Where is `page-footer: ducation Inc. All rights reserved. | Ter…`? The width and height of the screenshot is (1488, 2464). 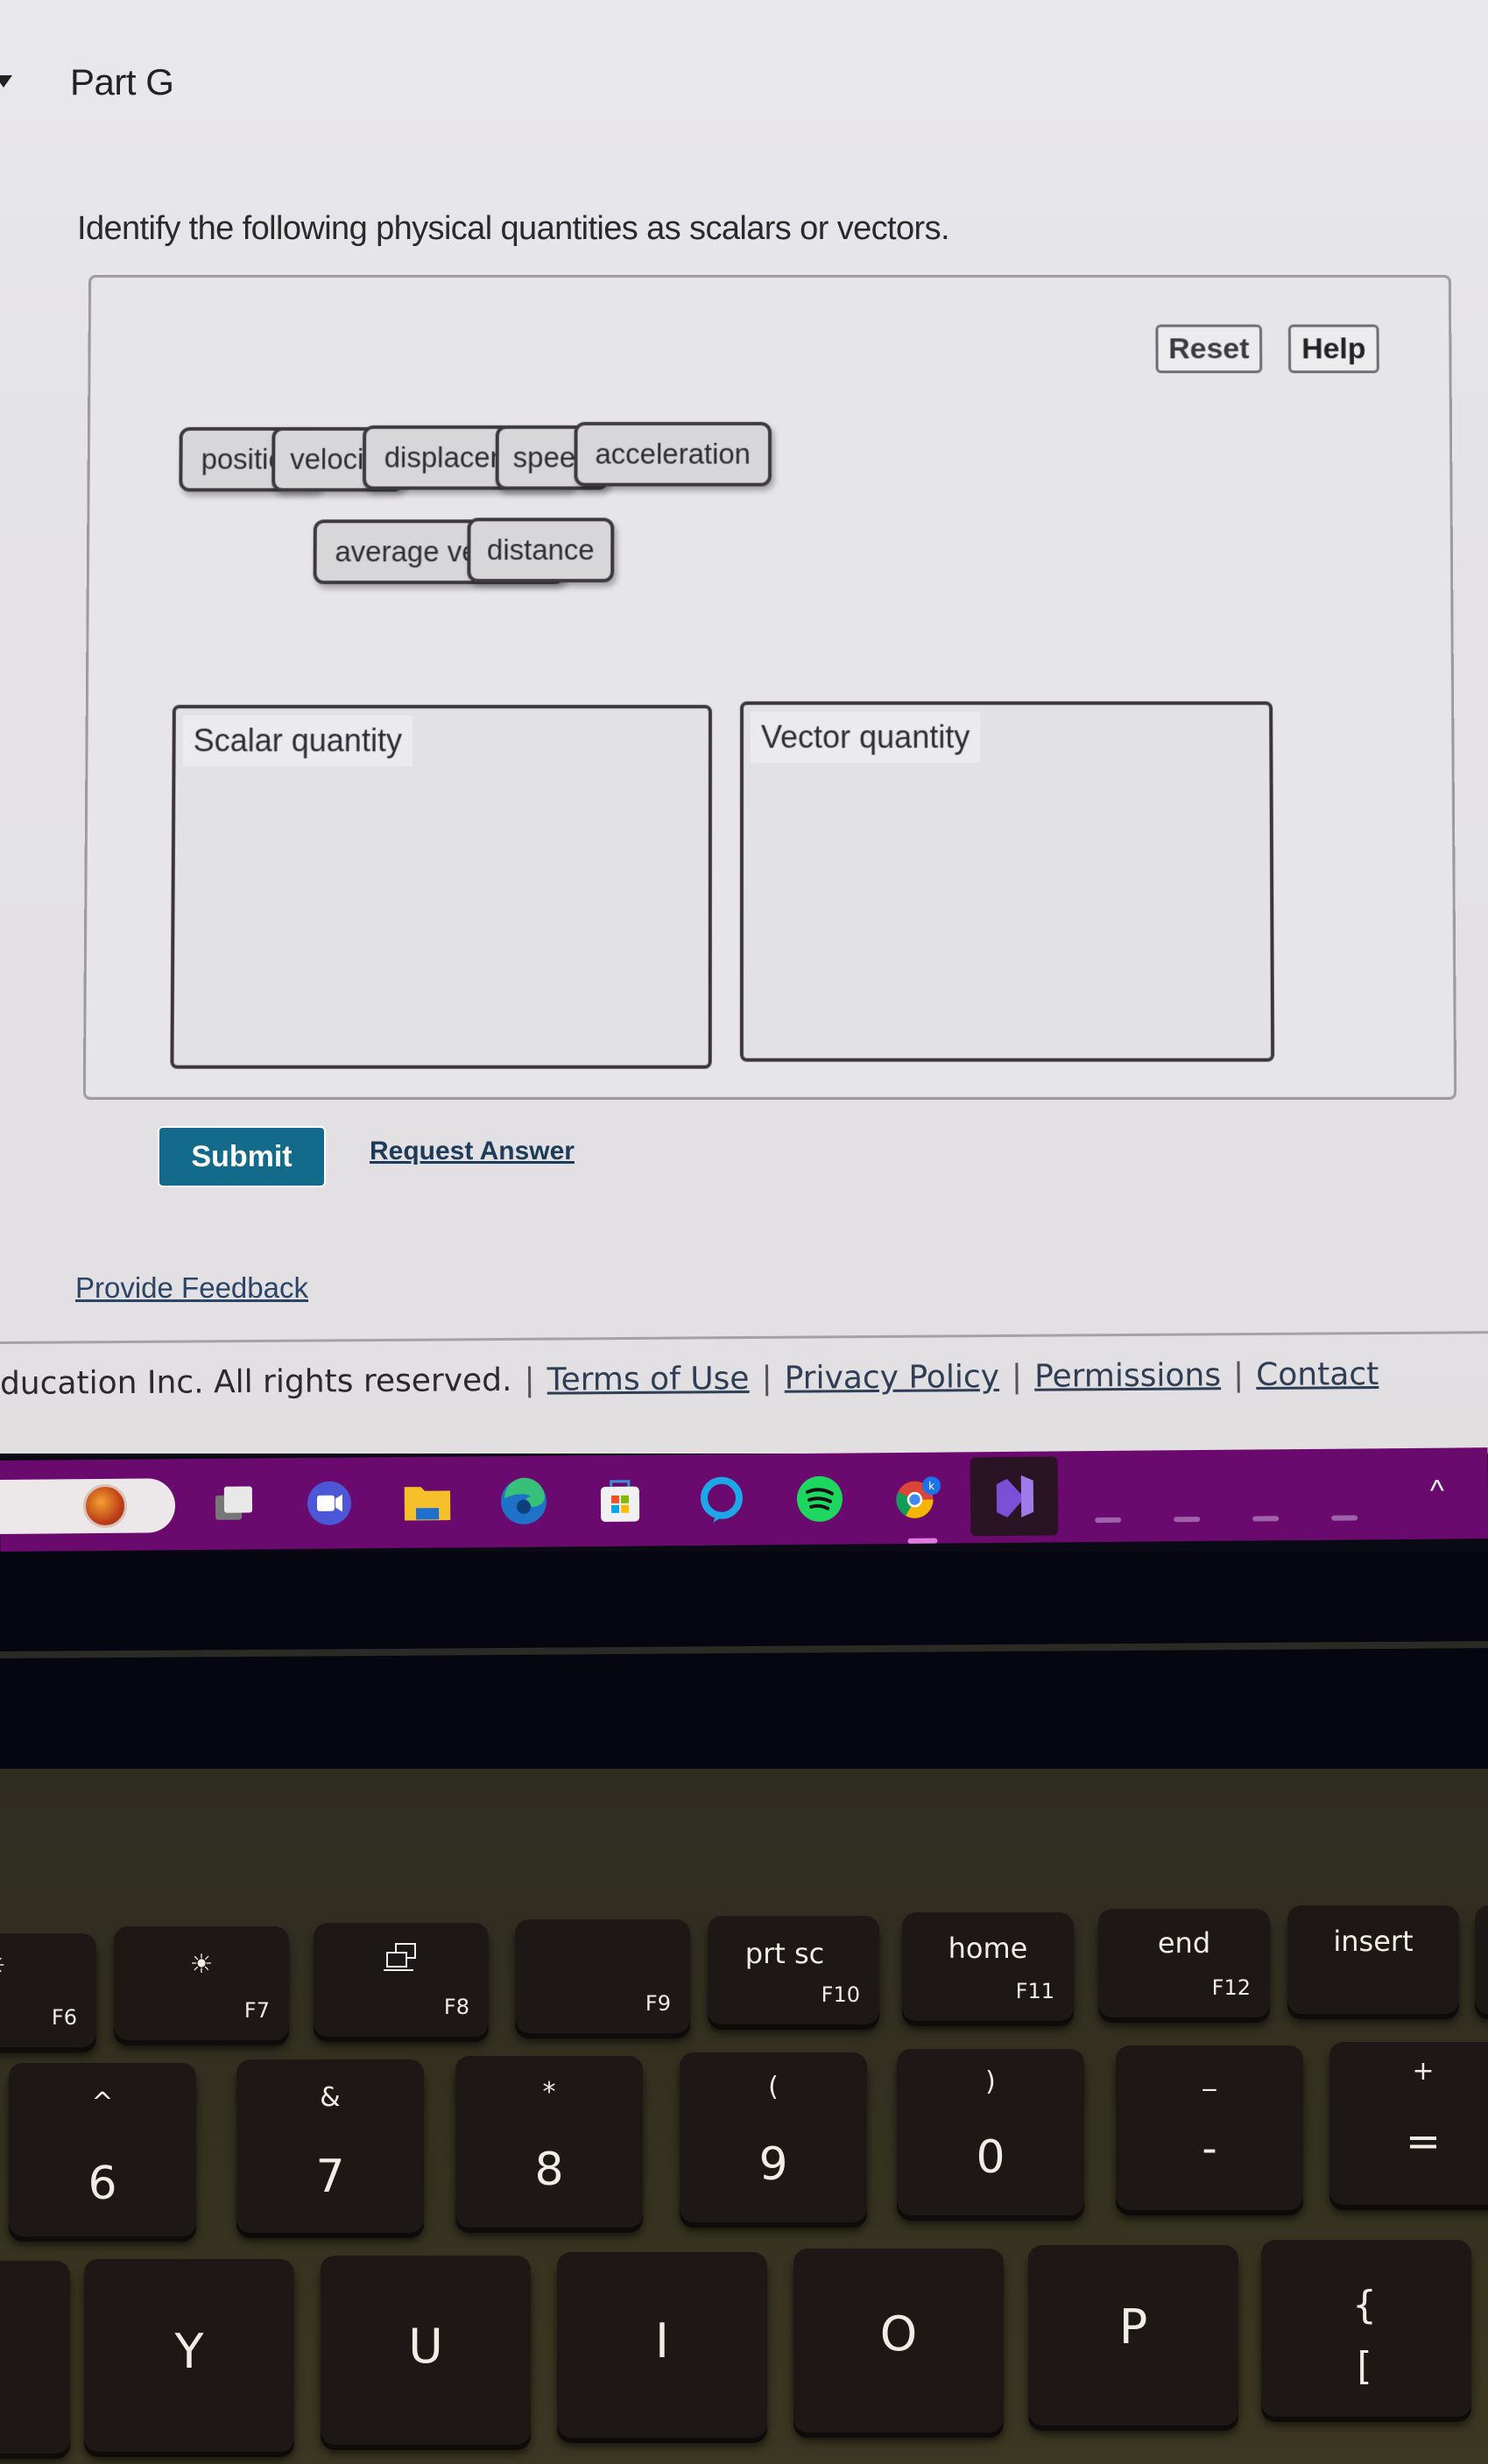 page-footer: ducation Inc. All rights reserved. | Ter… is located at coordinates (744, 1379).